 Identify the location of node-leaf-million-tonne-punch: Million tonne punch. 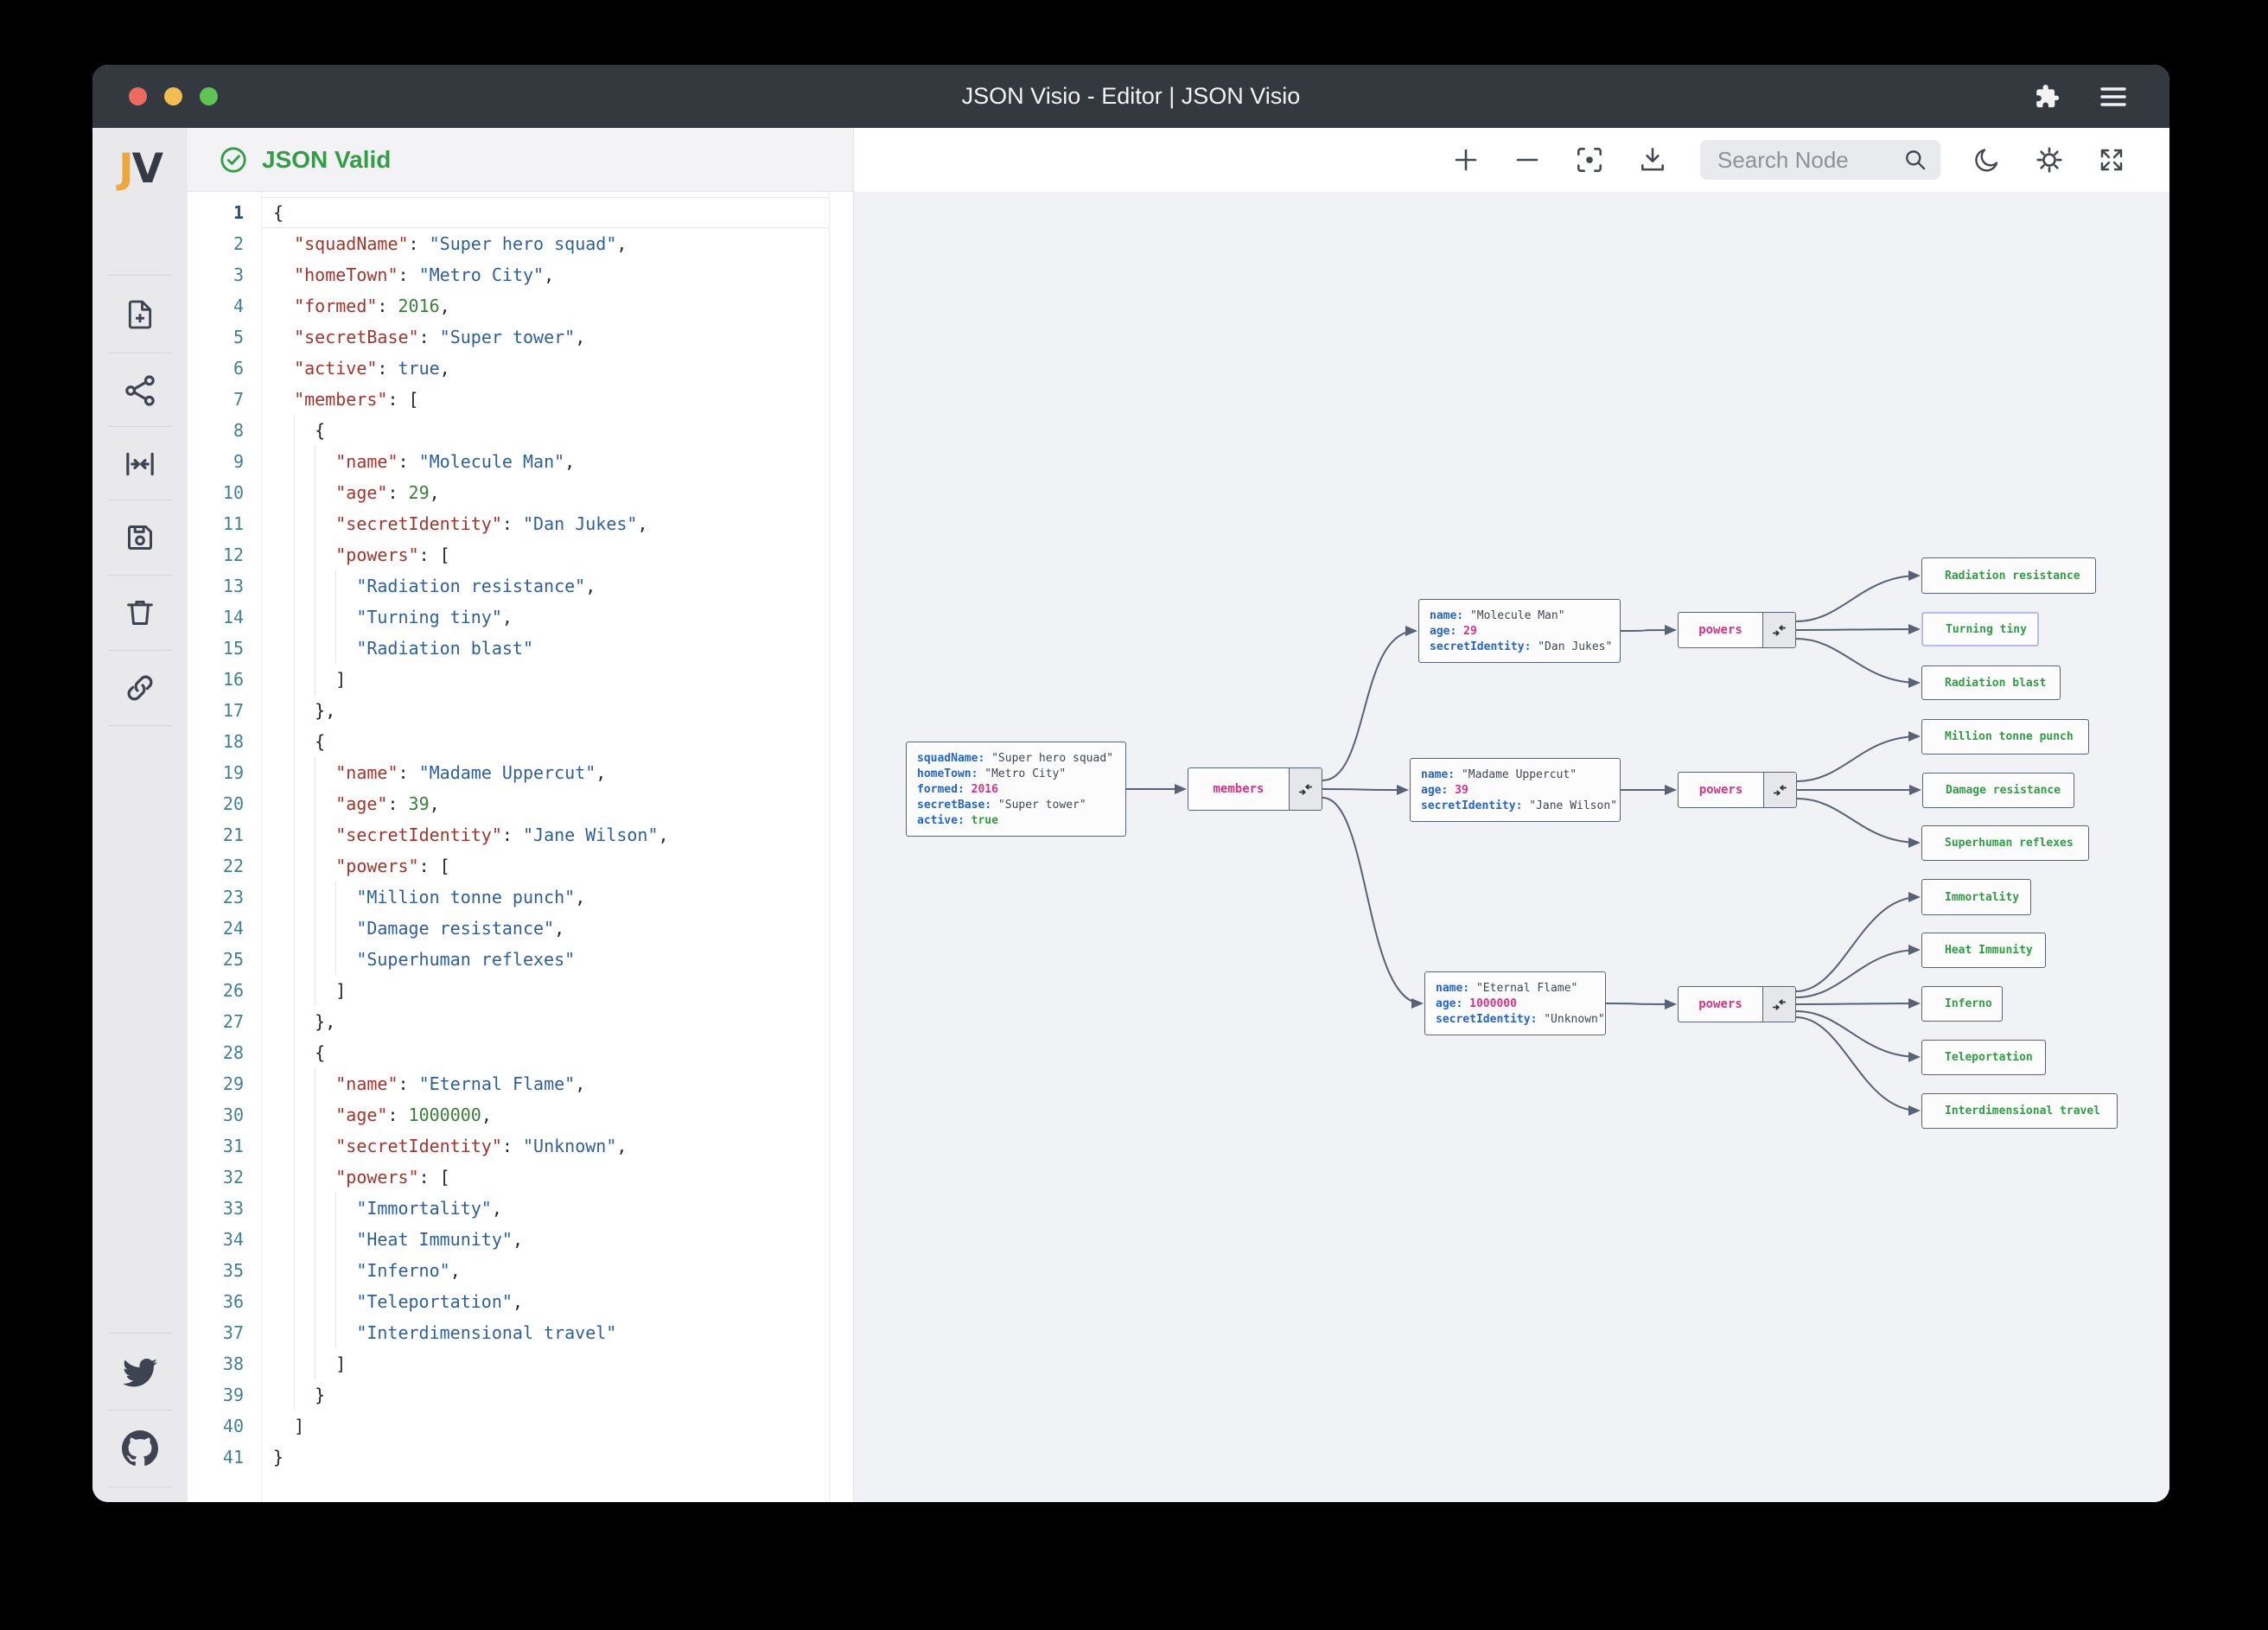
(2005, 737).